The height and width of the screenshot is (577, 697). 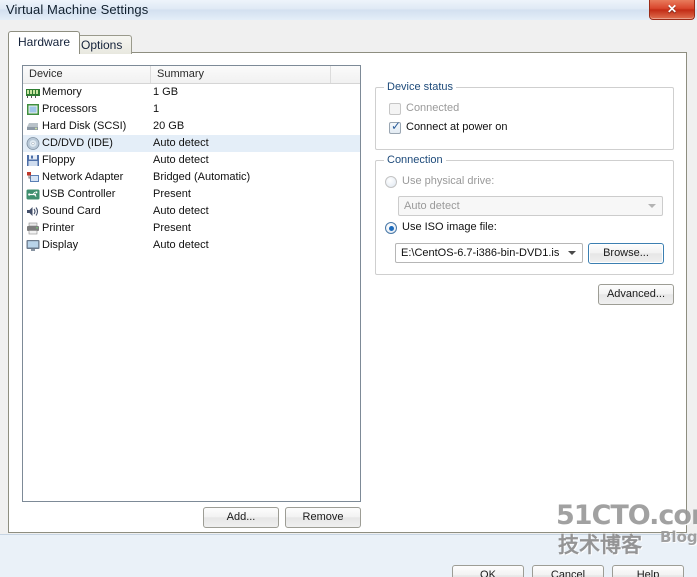 What do you see at coordinates (568, 571) in the screenshot?
I see `cancel-button: Cancel` at bounding box center [568, 571].